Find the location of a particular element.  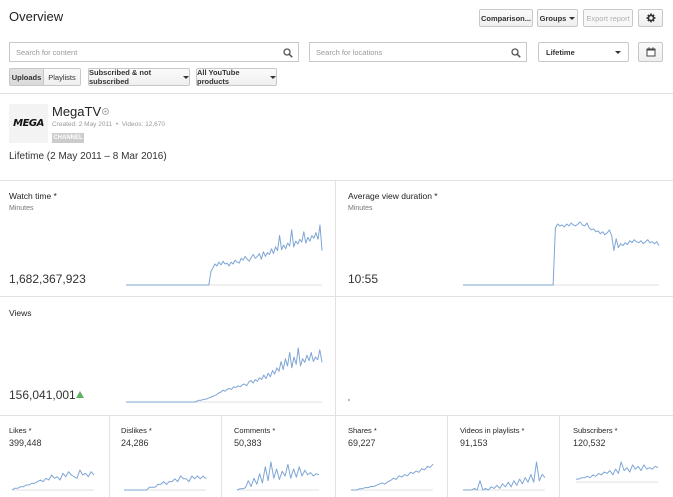

groups-button: Groups is located at coordinates (557, 18).